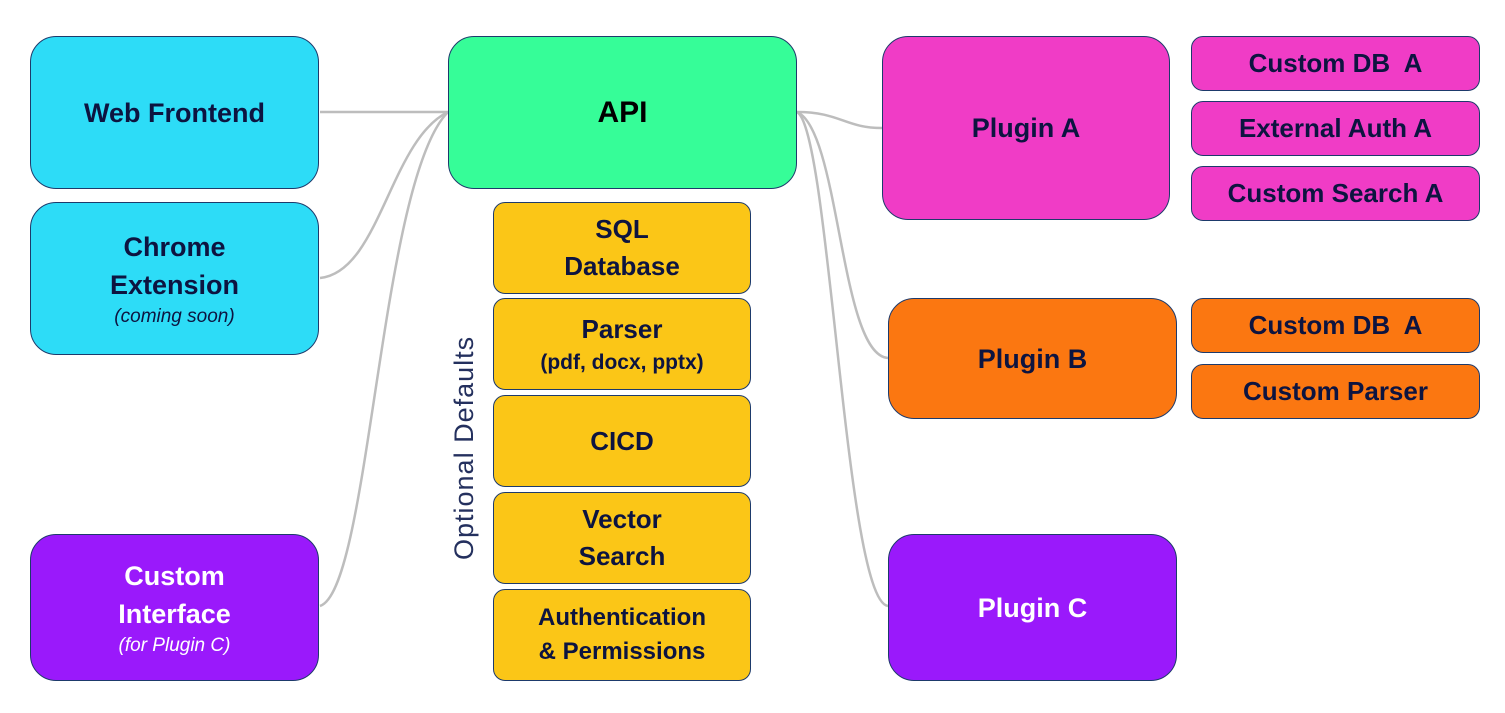 This screenshot has width=1505, height=713. I want to click on component-label: External Auth A, so click(1335, 128).